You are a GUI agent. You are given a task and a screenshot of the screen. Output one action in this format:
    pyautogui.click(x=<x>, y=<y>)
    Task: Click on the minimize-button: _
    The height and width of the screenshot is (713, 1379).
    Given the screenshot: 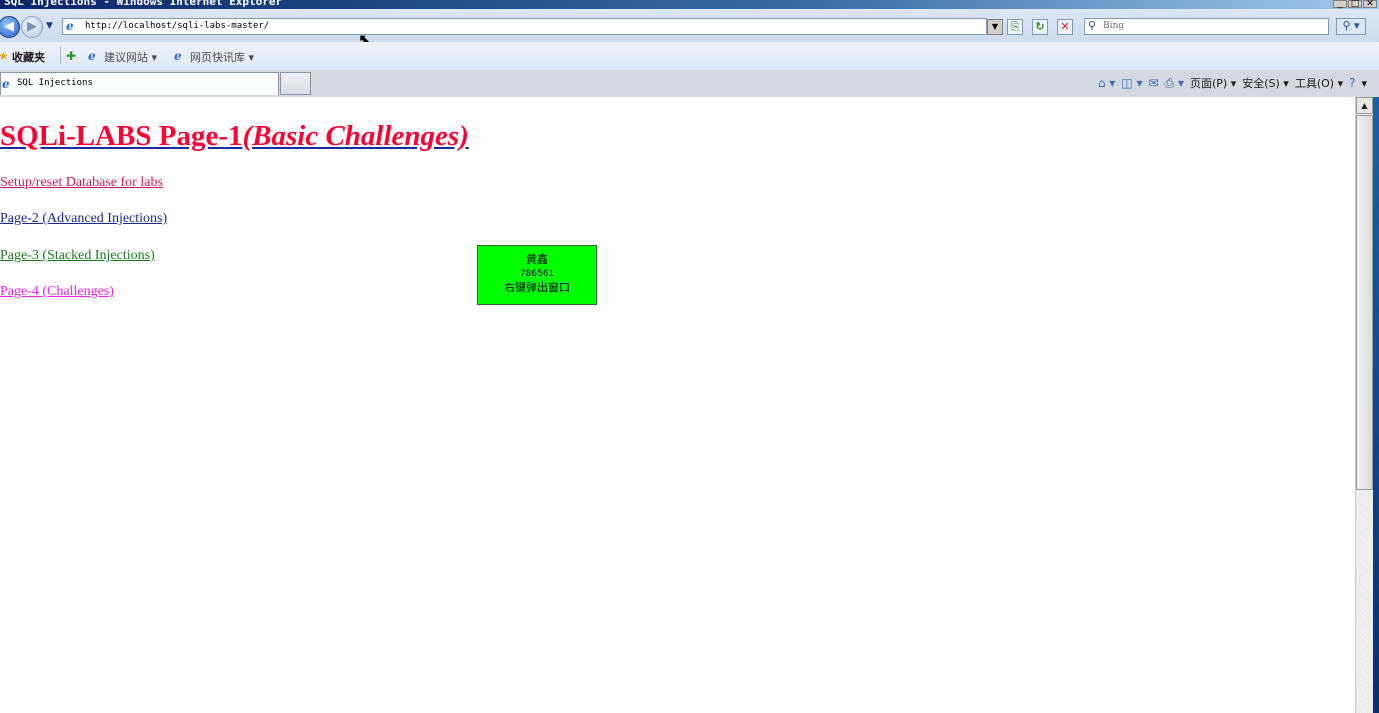 What is the action you would take?
    pyautogui.click(x=1340, y=4)
    